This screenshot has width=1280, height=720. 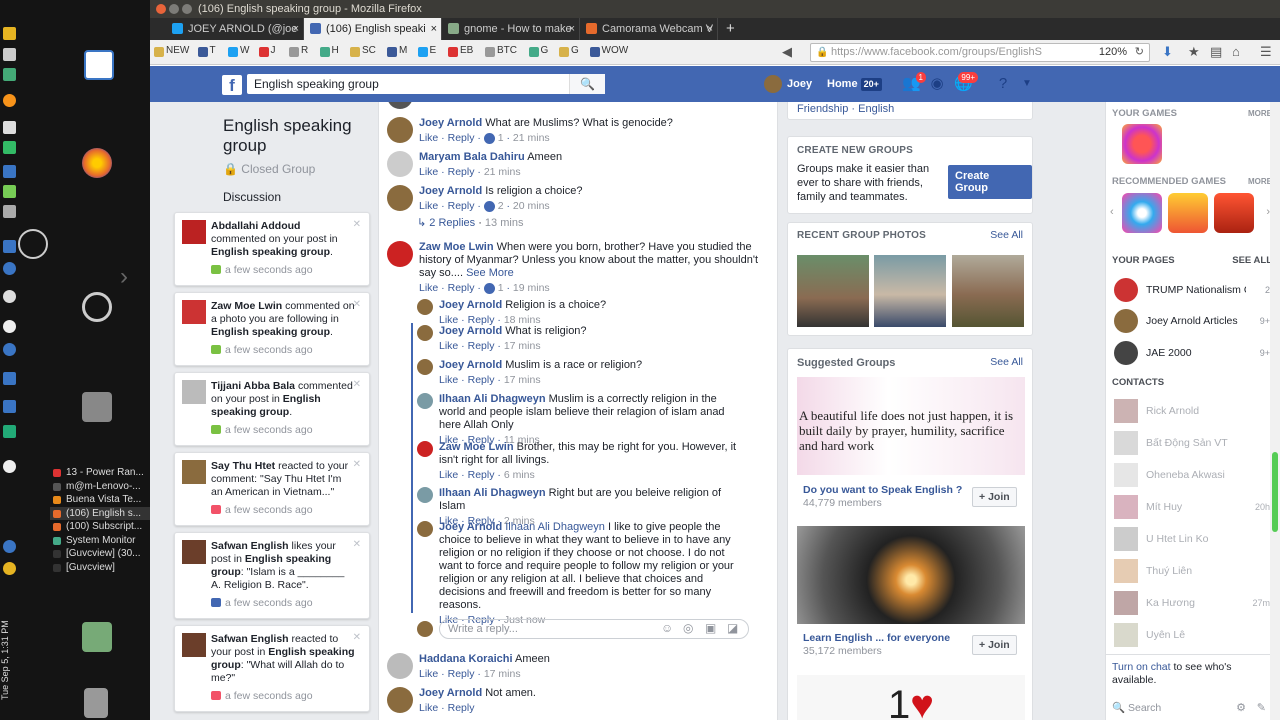 What do you see at coordinates (990, 182) in the screenshot?
I see `create-group-button: Create Group` at bounding box center [990, 182].